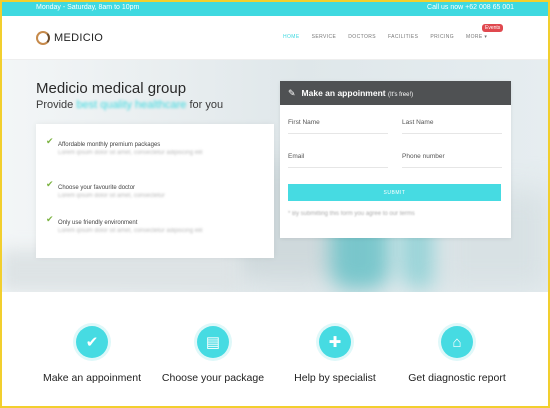 This screenshot has height=408, width=550. I want to click on service-item: ✚ Help by specialist, so click(335, 355).